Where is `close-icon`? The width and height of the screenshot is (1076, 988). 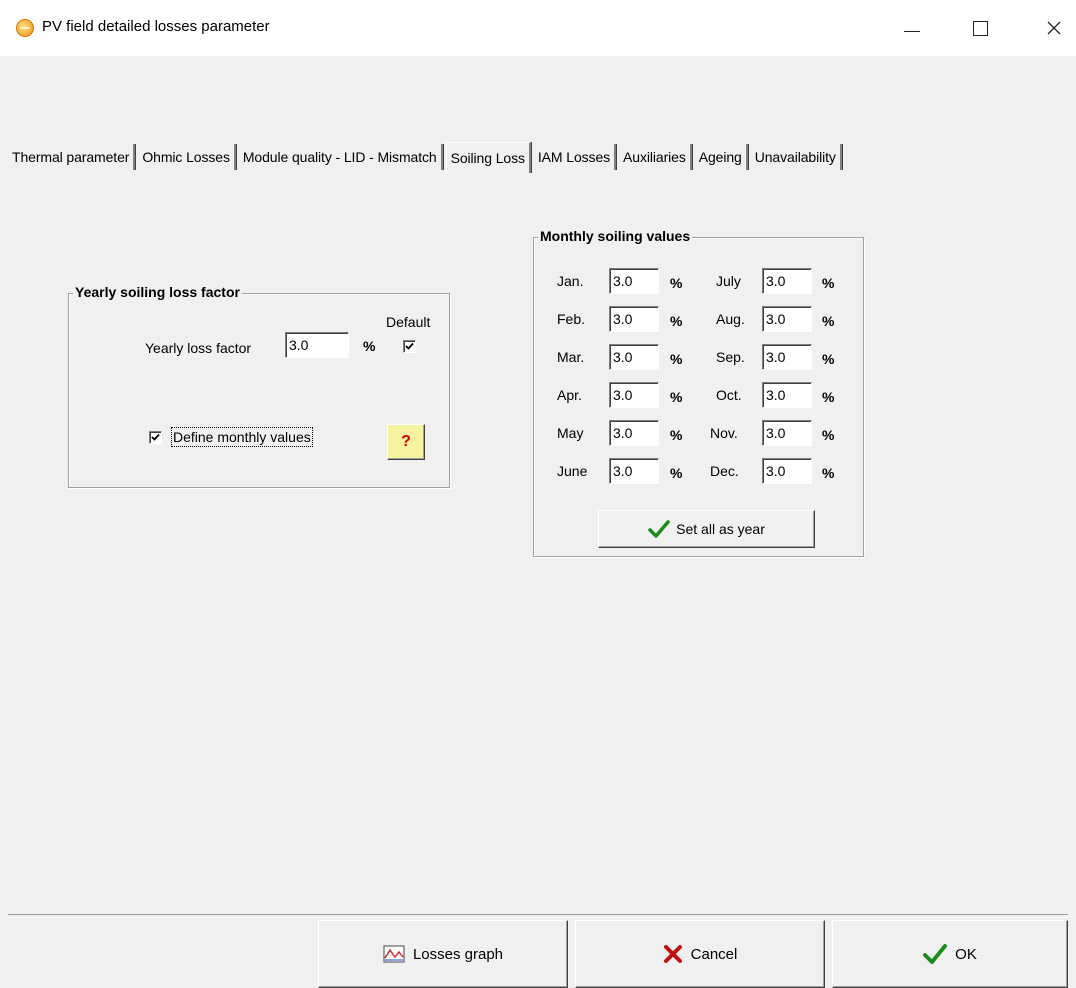
close-icon is located at coordinates (1054, 28).